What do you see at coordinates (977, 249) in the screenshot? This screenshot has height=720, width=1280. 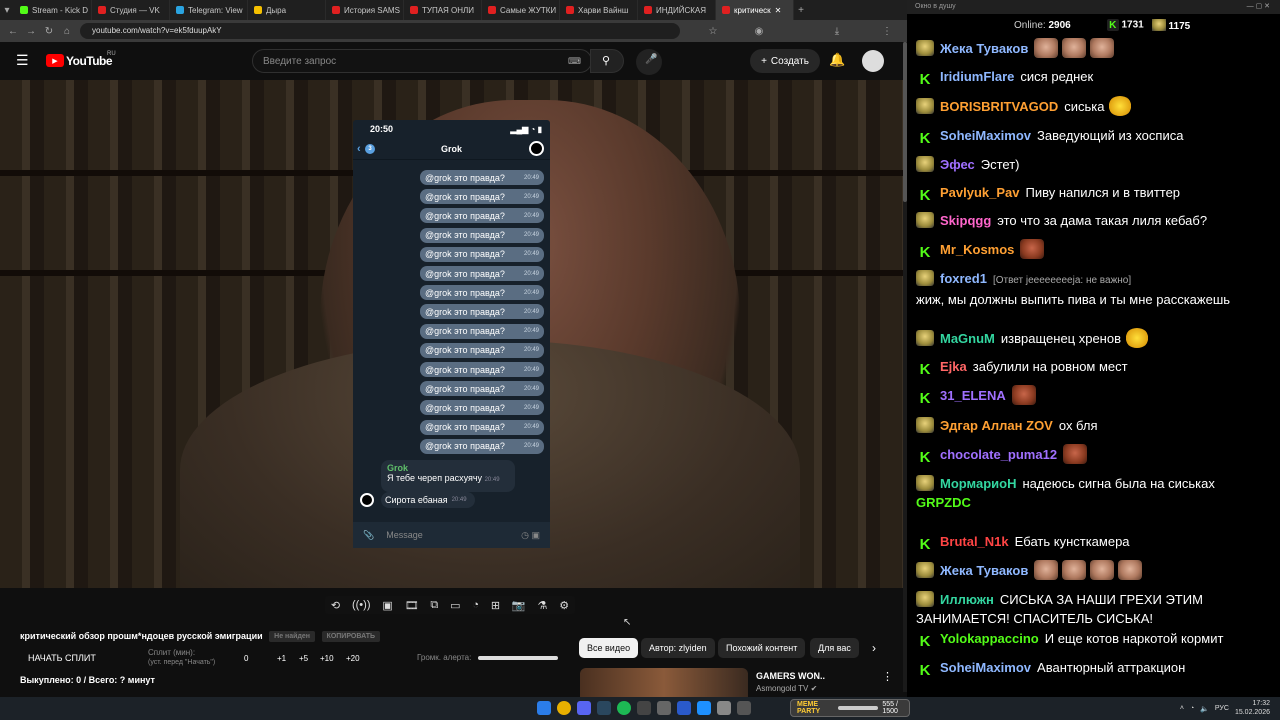 I see `chat-username: Mr_Kosmos` at bounding box center [977, 249].